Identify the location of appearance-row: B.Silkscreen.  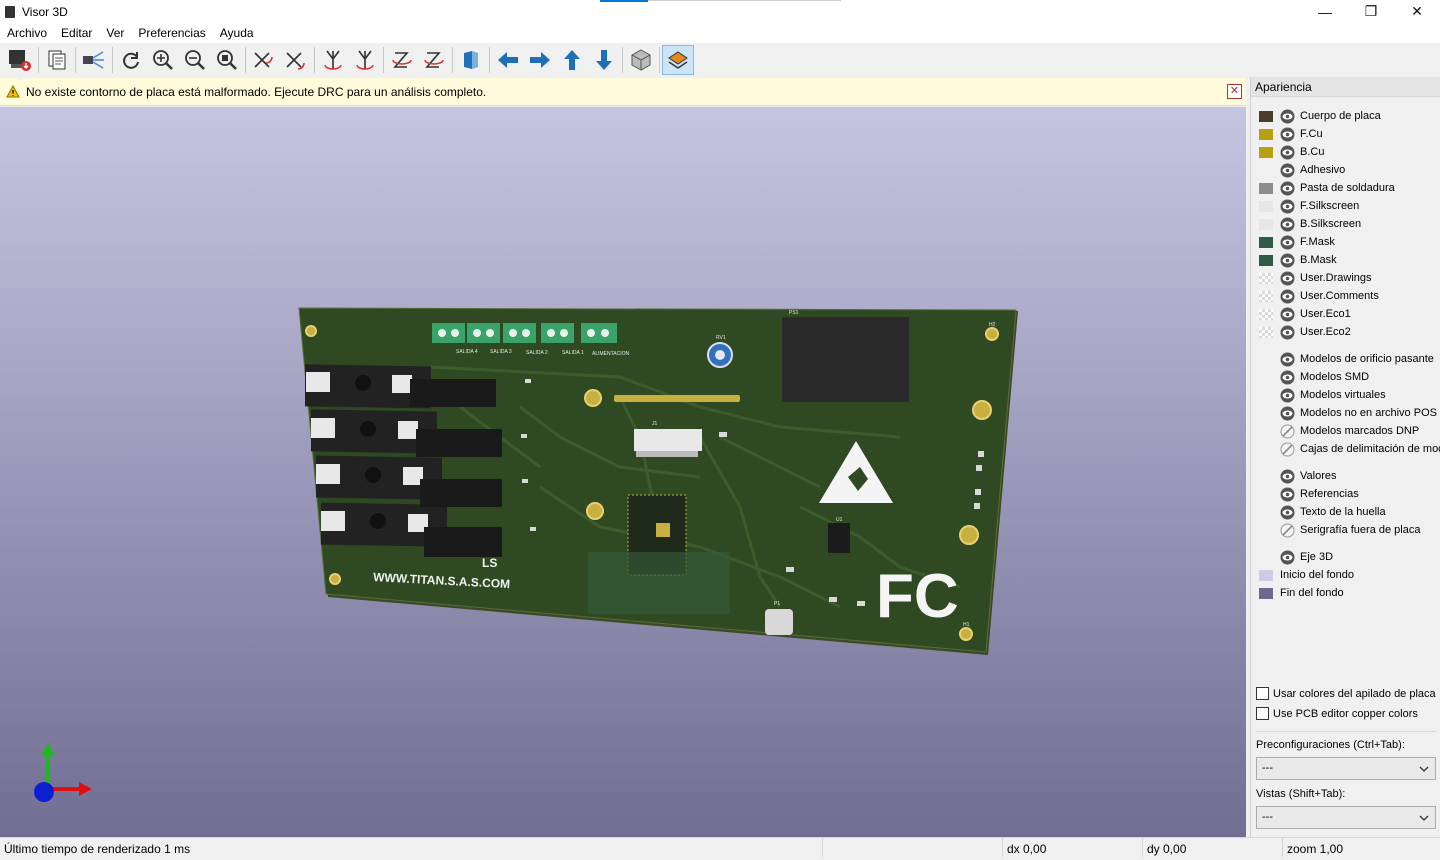
(1349, 224).